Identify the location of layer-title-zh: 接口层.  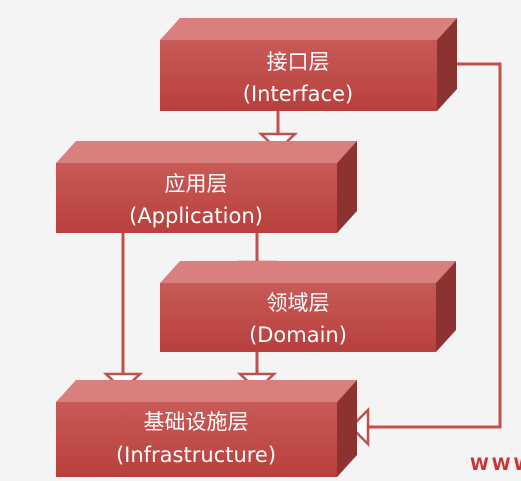
(298, 62).